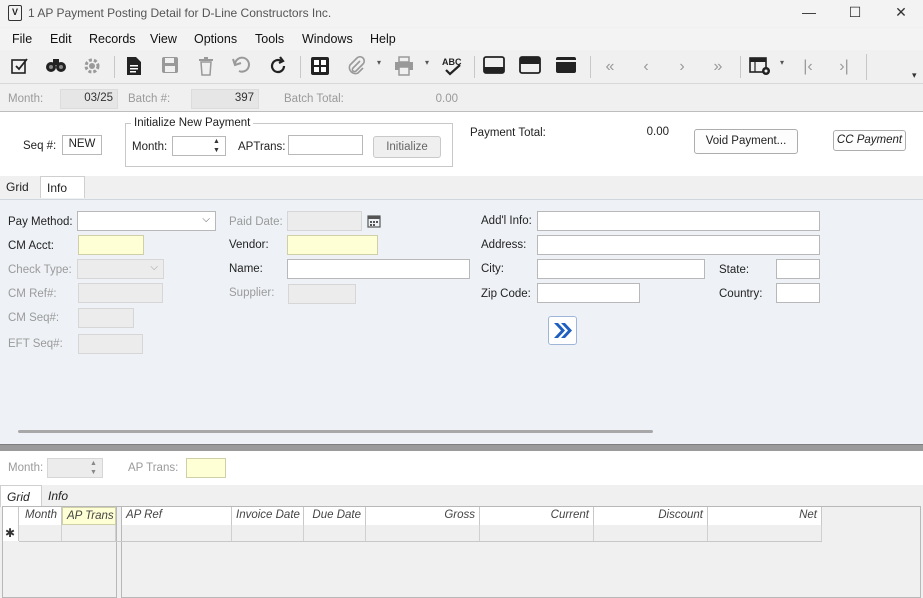  Describe the element at coordinates (320, 67) in the screenshot. I see `calculator-icon` at that location.